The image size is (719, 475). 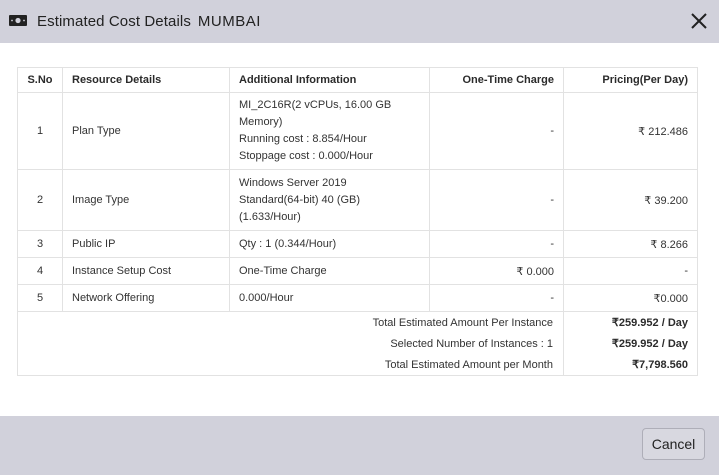 What do you see at coordinates (329, 271) in the screenshot?
I see `row-info: One-Time Charge` at bounding box center [329, 271].